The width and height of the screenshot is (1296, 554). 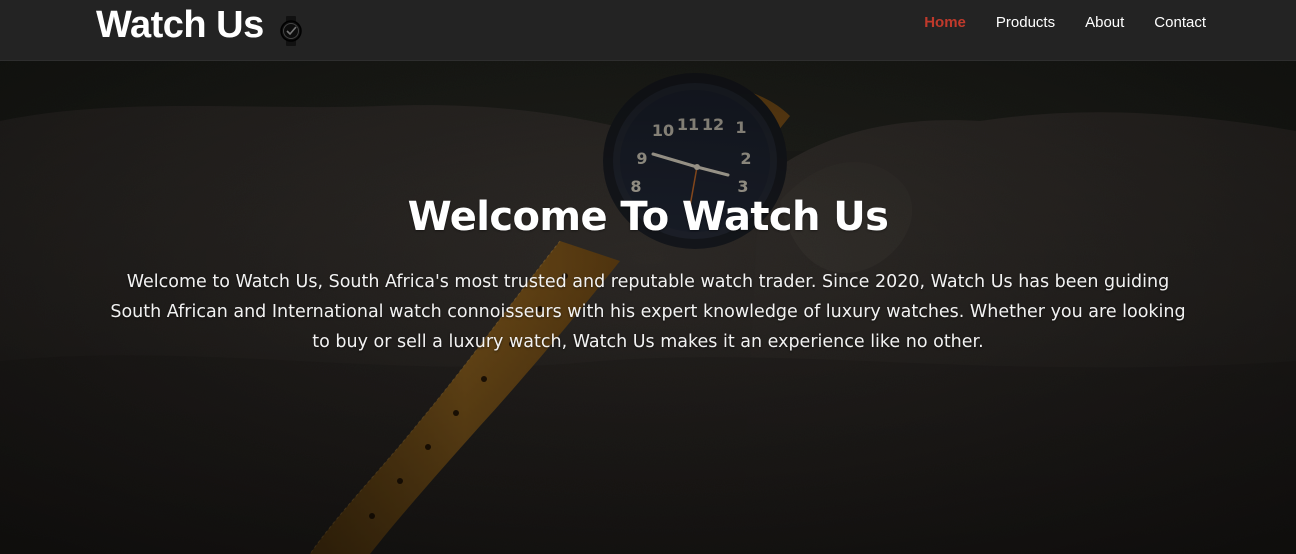 What do you see at coordinates (1104, 22) in the screenshot?
I see `nav-about-link: About` at bounding box center [1104, 22].